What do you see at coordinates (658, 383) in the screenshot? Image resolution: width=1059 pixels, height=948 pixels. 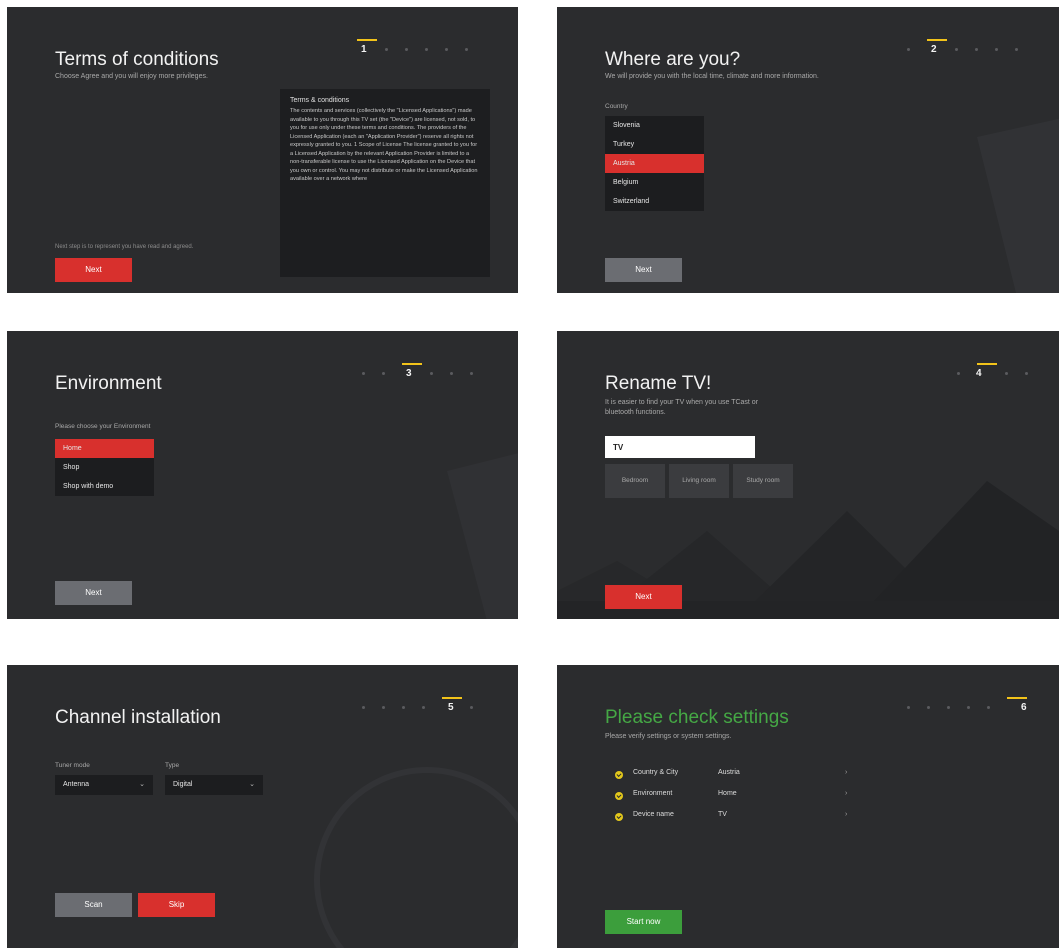 I see `page-title: Rename TV!` at bounding box center [658, 383].